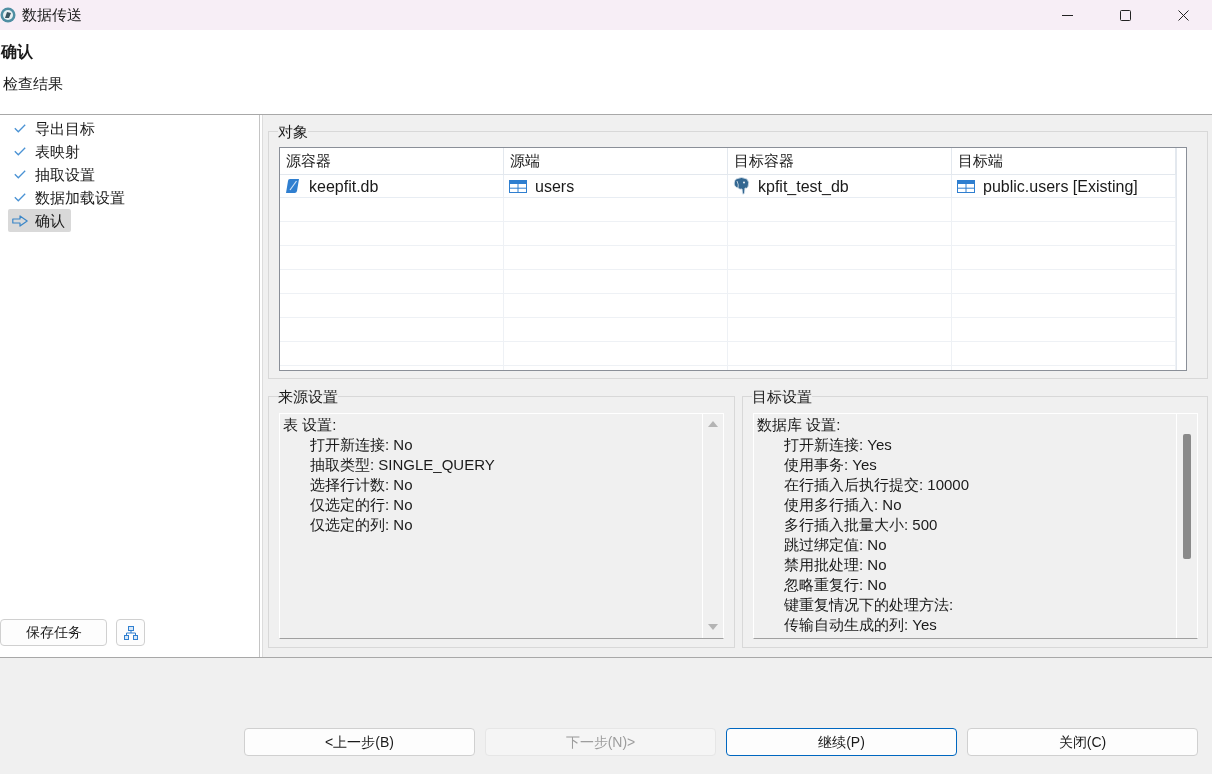  I want to click on table-cell: public.users [Existing], so click(1060, 186).